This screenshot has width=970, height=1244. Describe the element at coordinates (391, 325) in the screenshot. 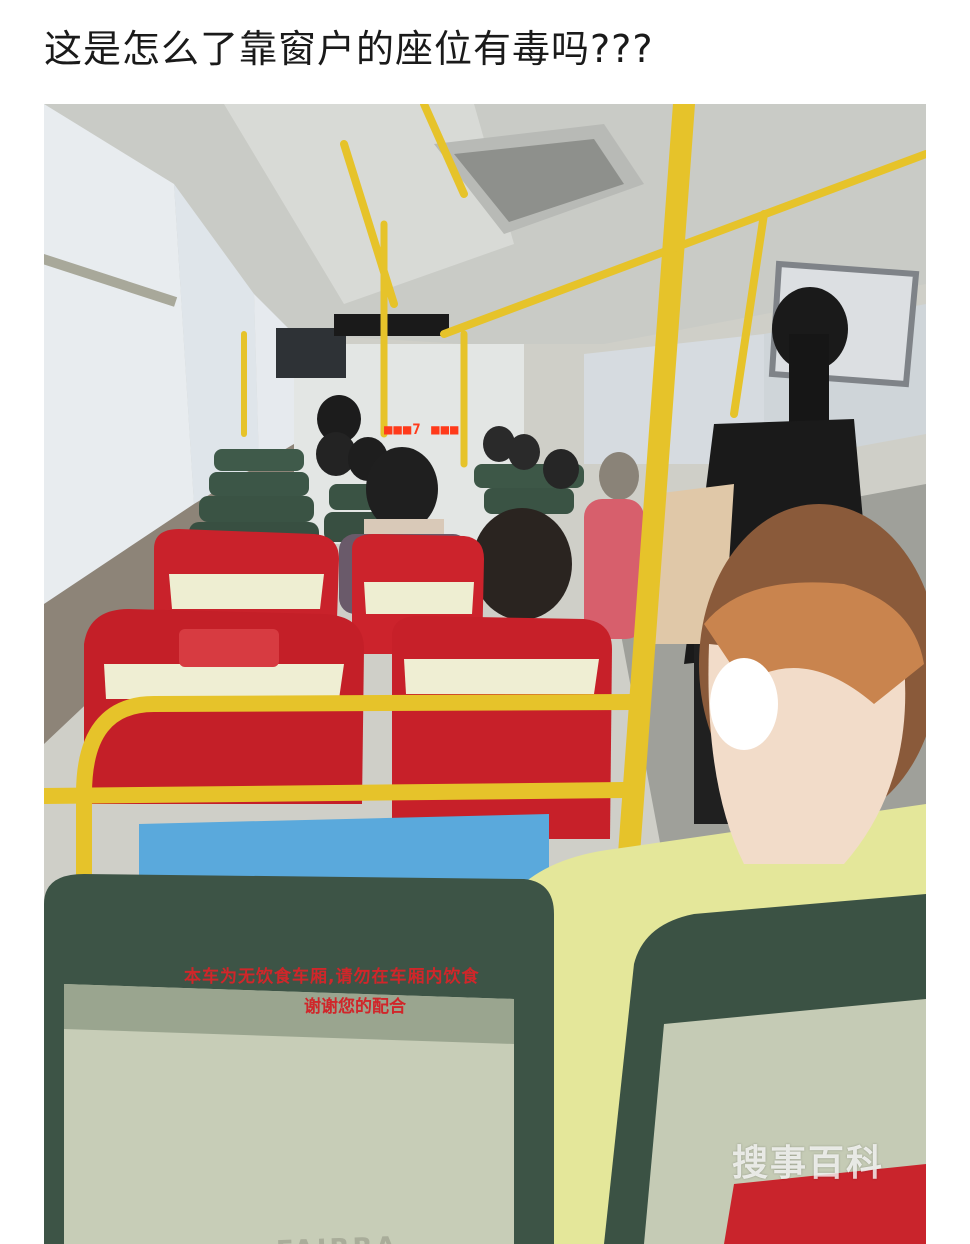

I see `led-sign` at that location.